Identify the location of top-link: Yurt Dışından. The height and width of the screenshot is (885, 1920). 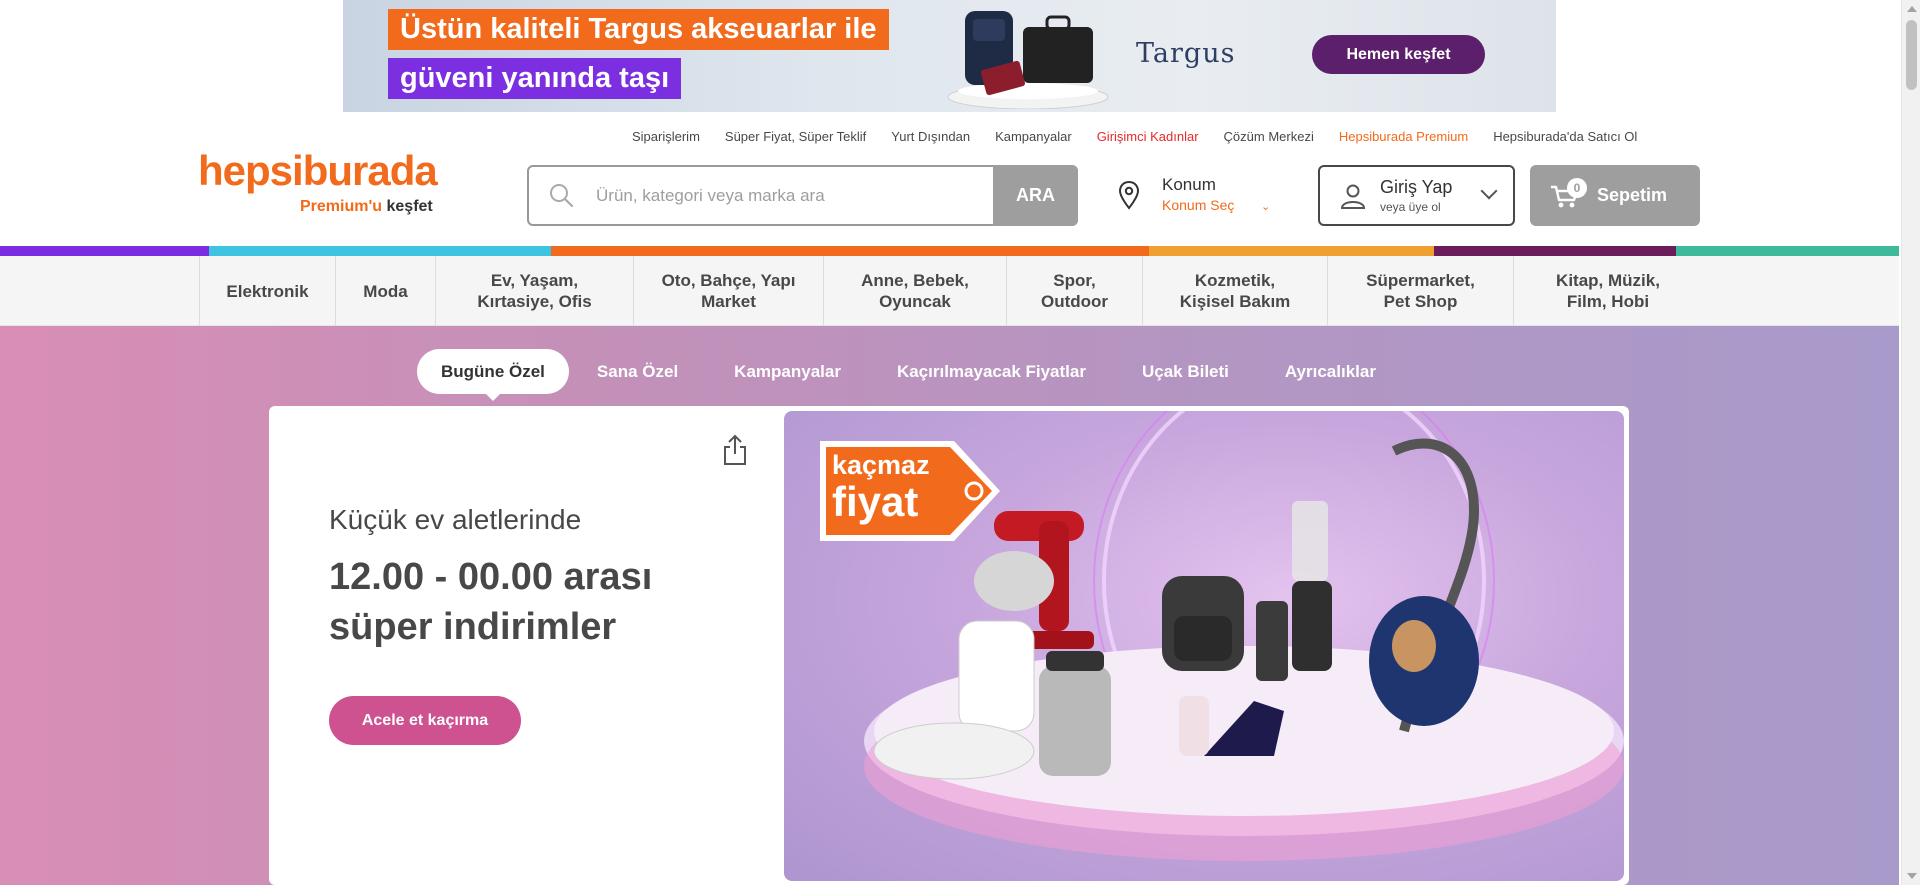
(930, 136).